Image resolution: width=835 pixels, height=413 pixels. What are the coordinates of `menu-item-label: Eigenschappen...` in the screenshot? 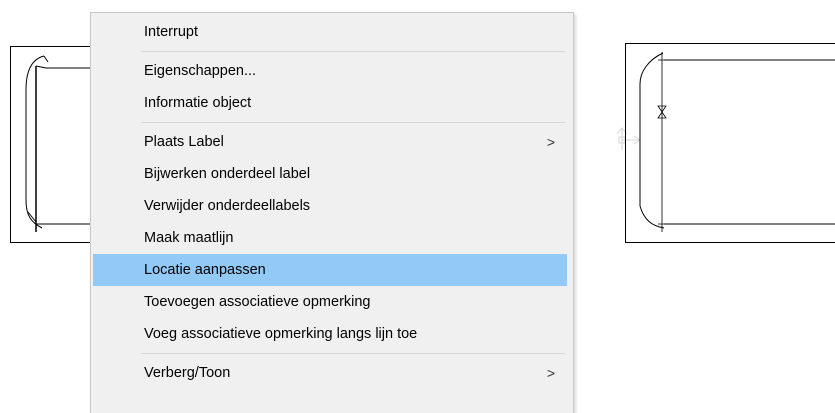 It's located at (200, 71).